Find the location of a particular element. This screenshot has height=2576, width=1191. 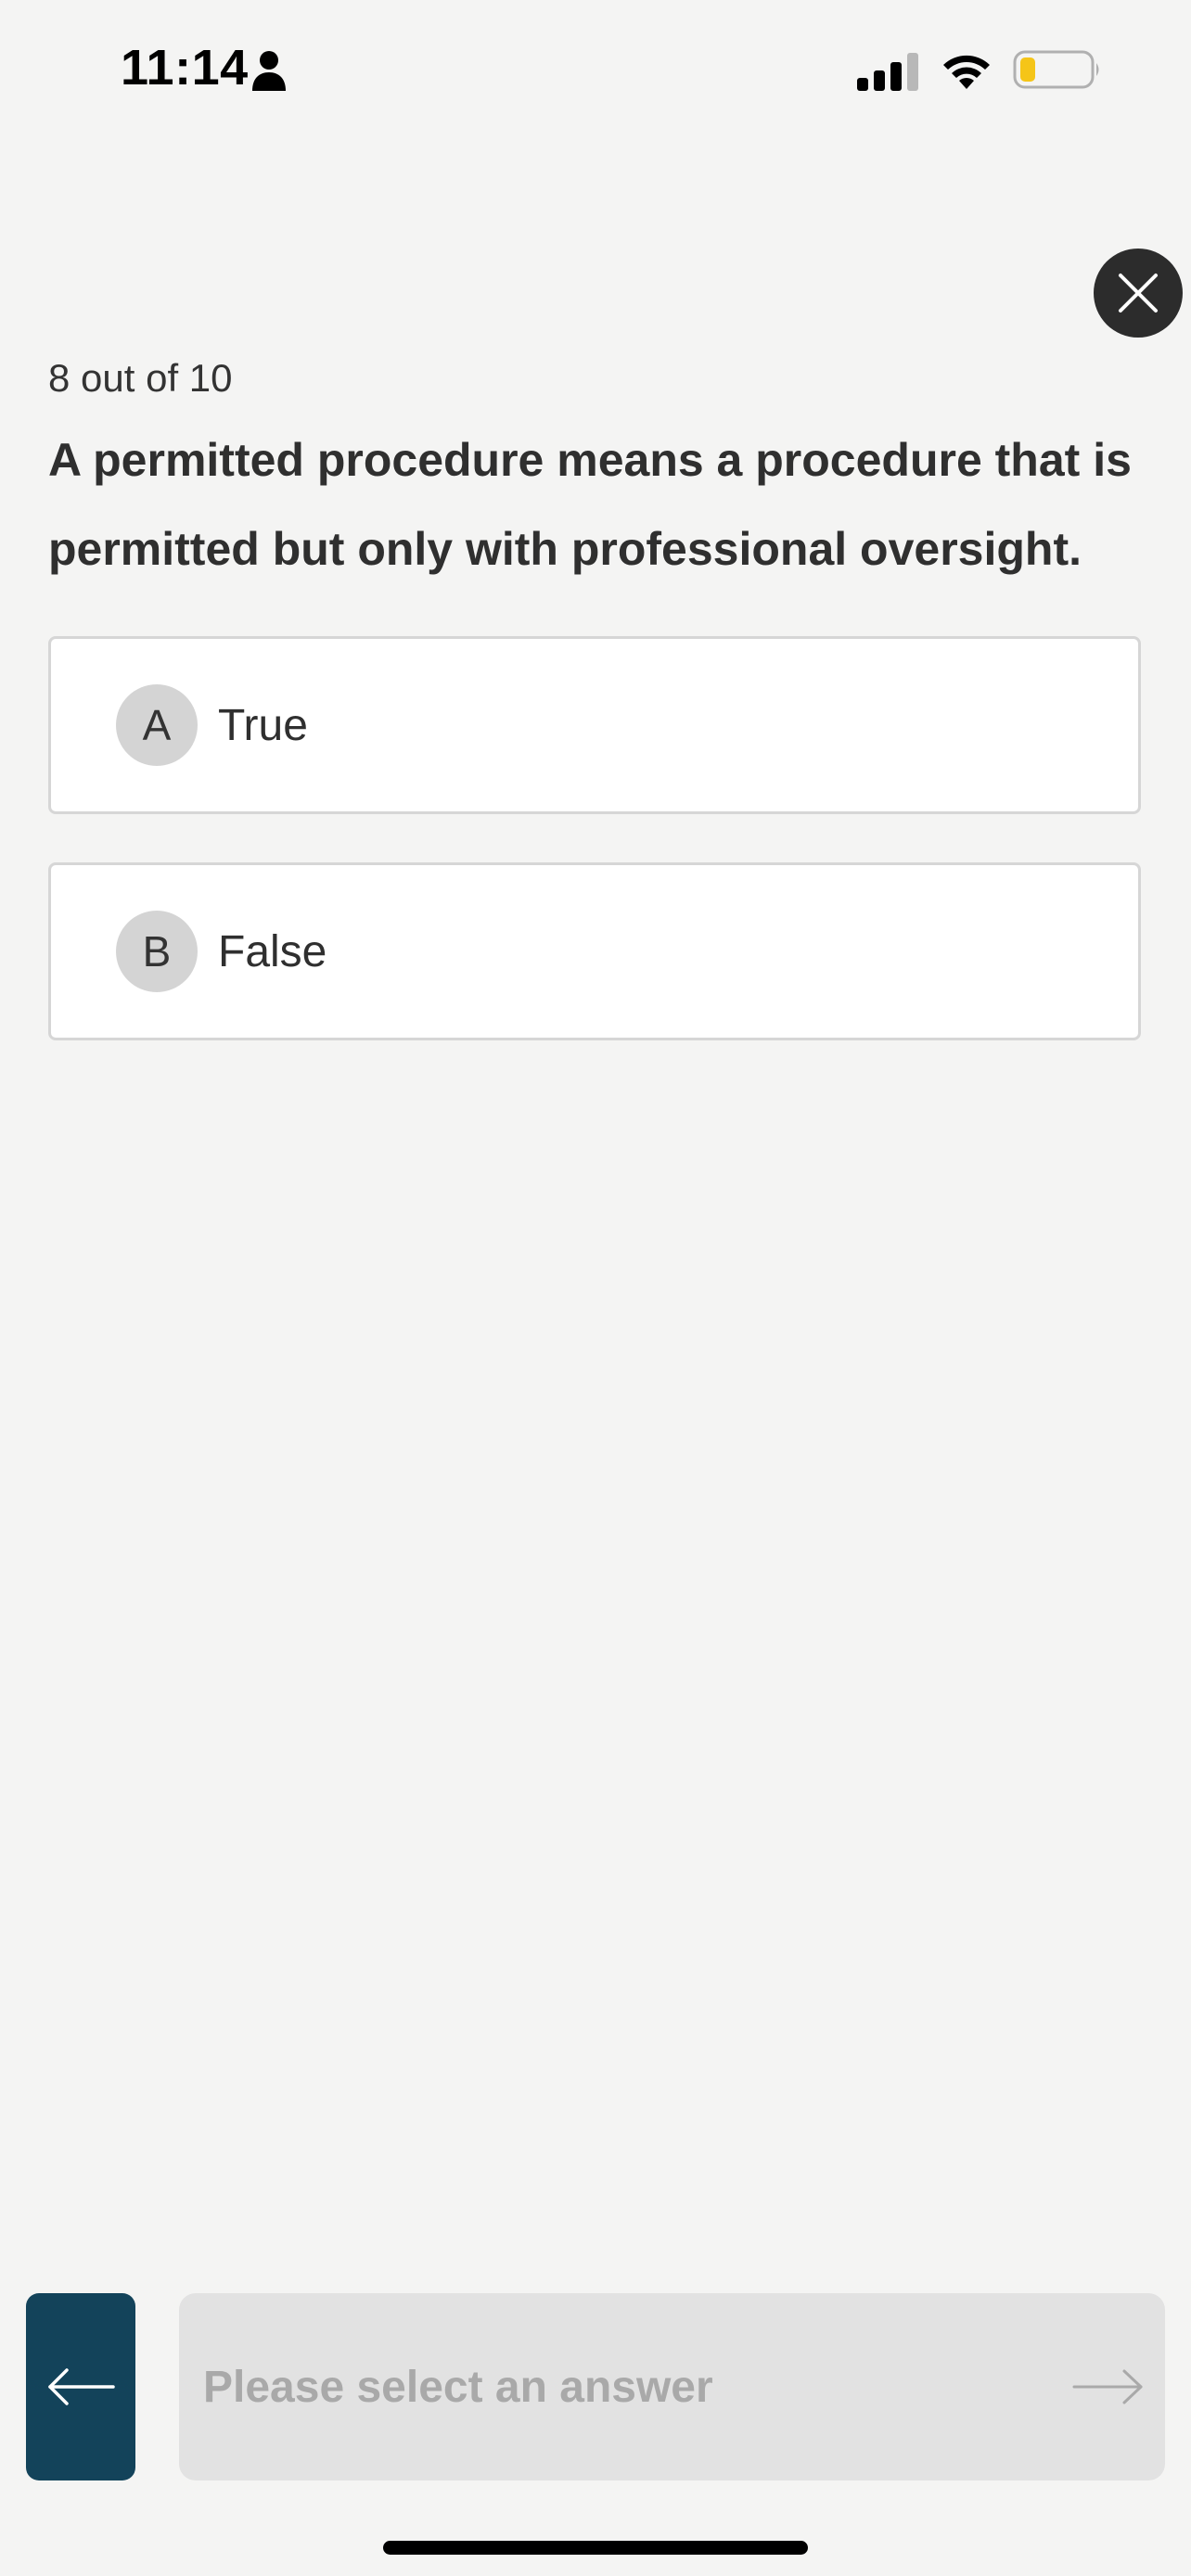

person-icon is located at coordinates (269, 71).